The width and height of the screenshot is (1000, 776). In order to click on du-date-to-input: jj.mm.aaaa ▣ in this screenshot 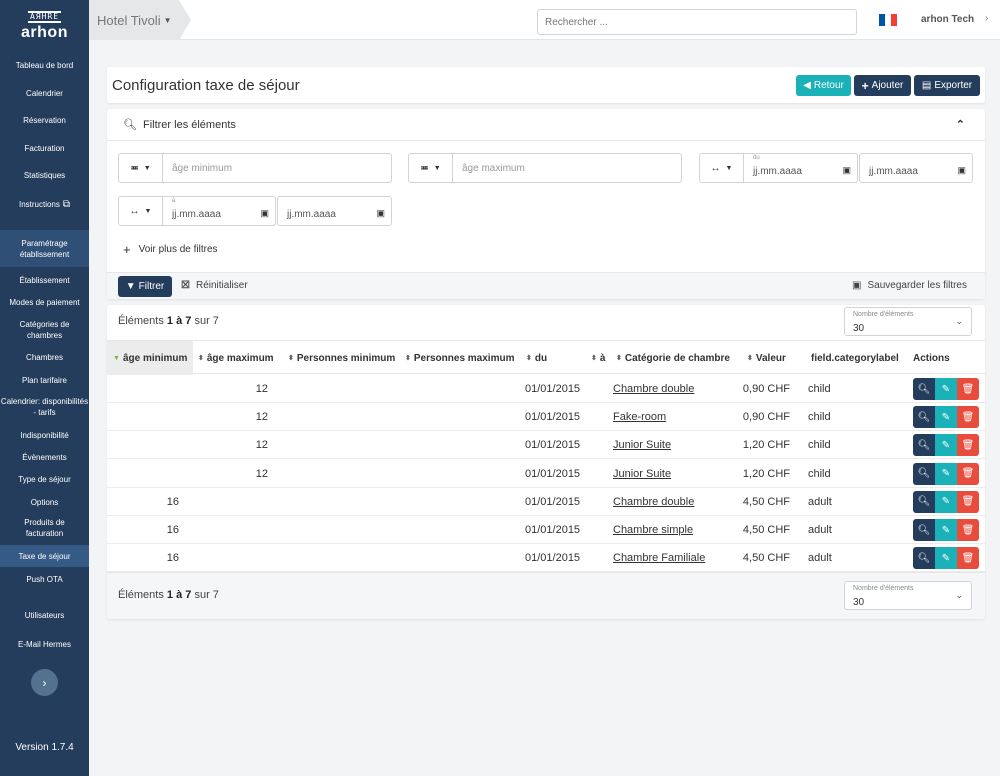, I will do `click(916, 168)`.